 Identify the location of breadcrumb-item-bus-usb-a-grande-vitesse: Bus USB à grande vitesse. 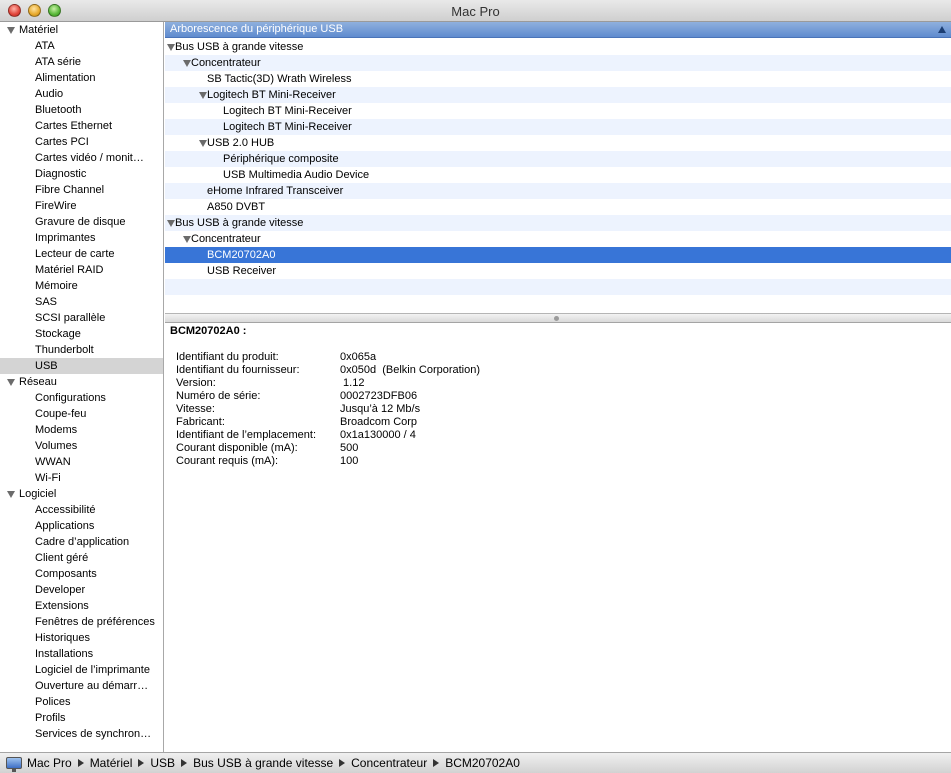
(263, 763).